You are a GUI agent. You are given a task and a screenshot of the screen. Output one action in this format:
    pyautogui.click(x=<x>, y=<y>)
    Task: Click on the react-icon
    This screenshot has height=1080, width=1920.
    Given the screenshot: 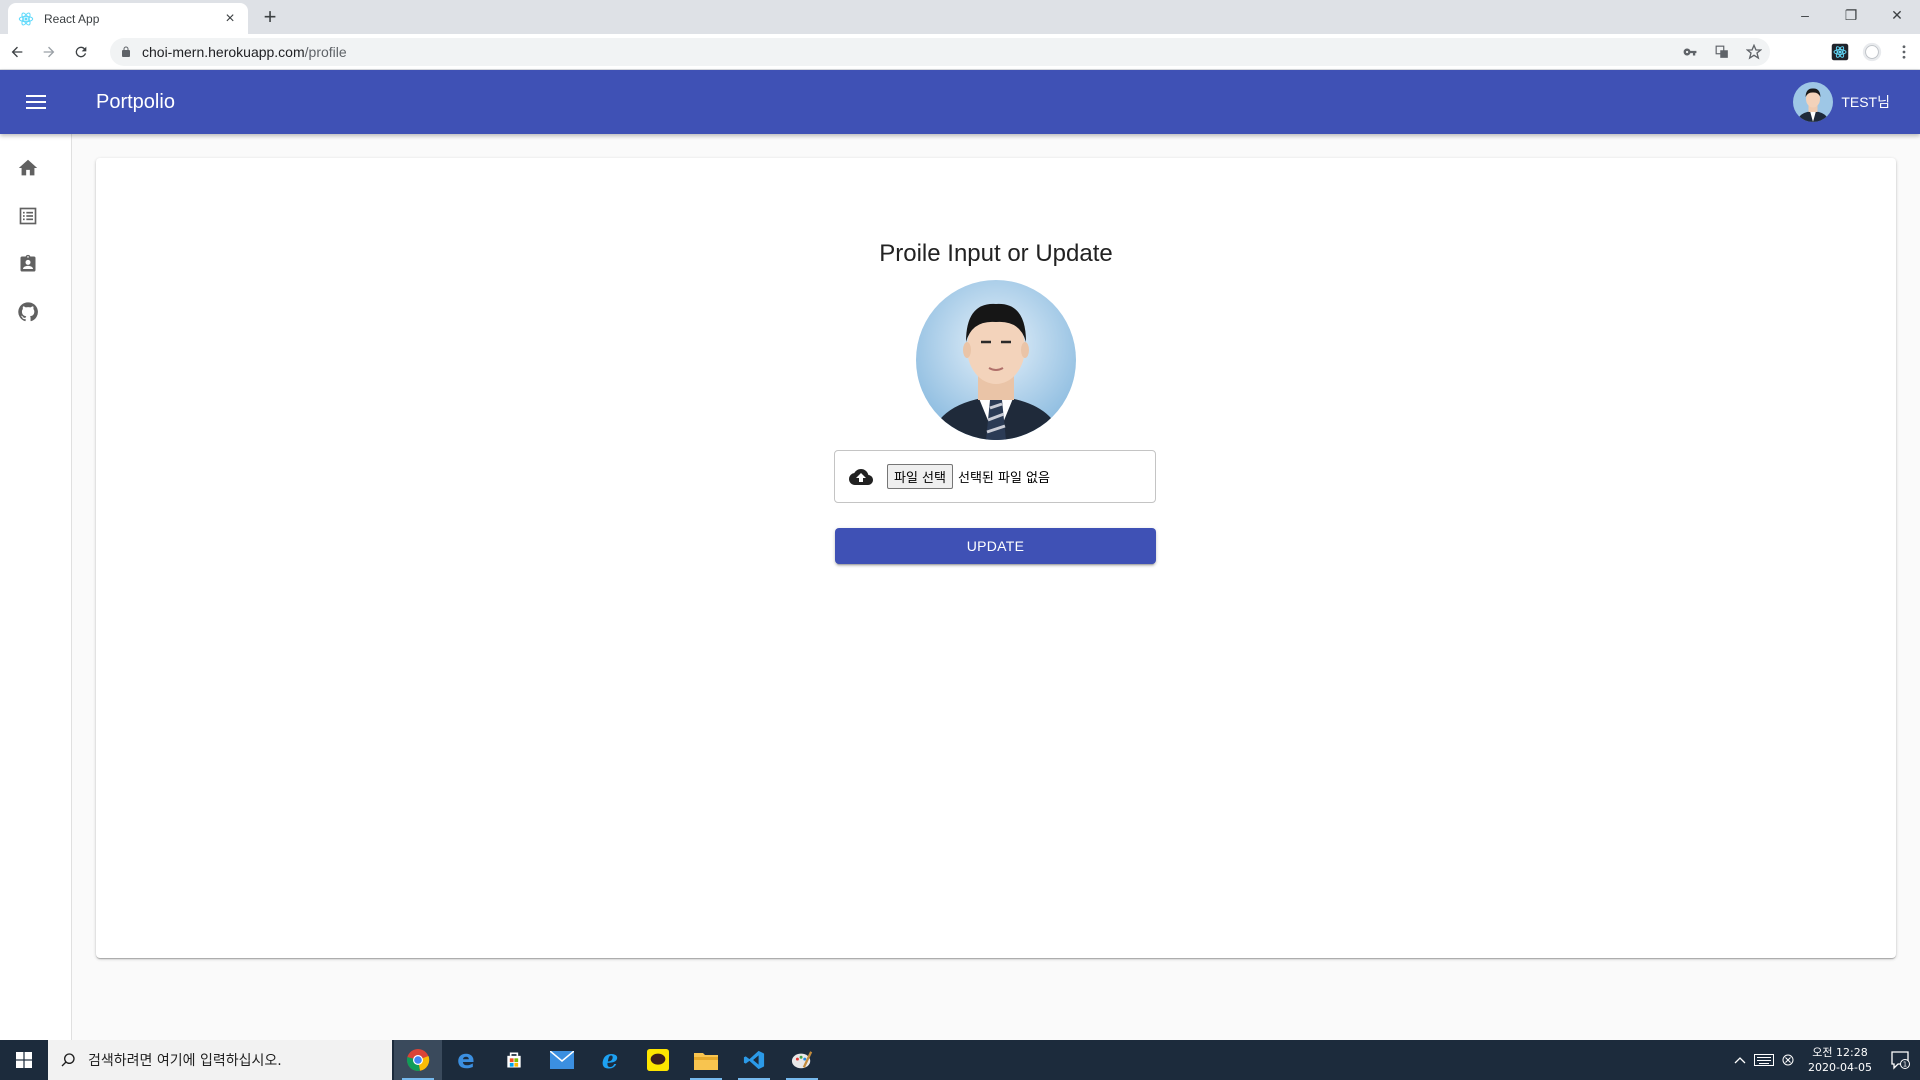 What is the action you would take?
    pyautogui.click(x=26, y=18)
    